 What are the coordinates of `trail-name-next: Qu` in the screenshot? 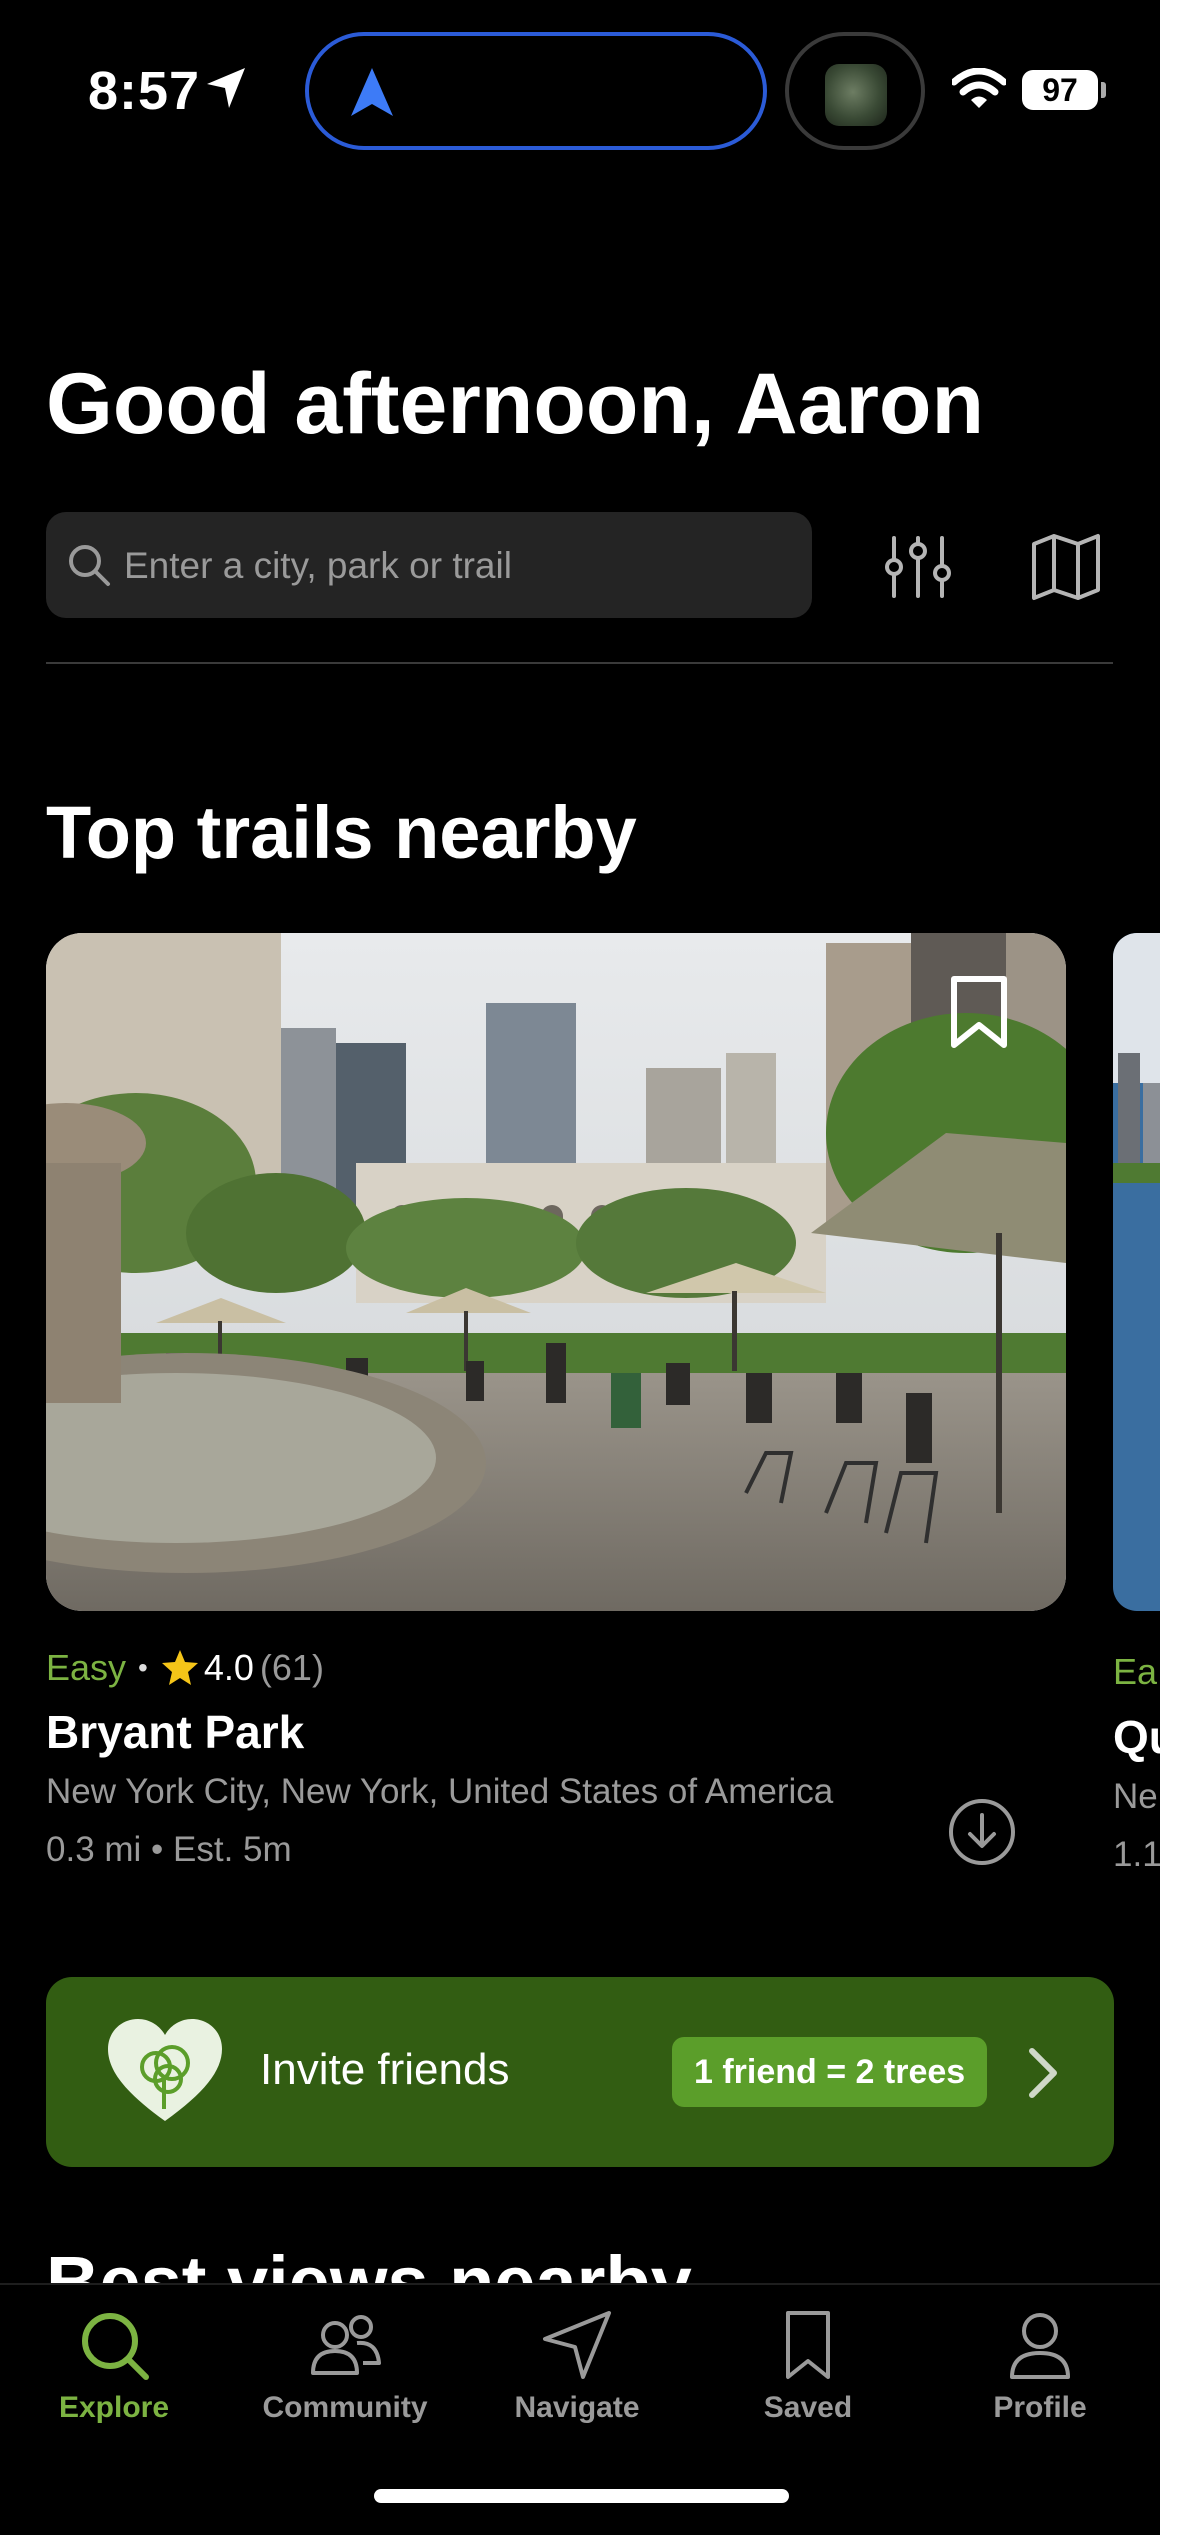 It's located at (1136, 1737).